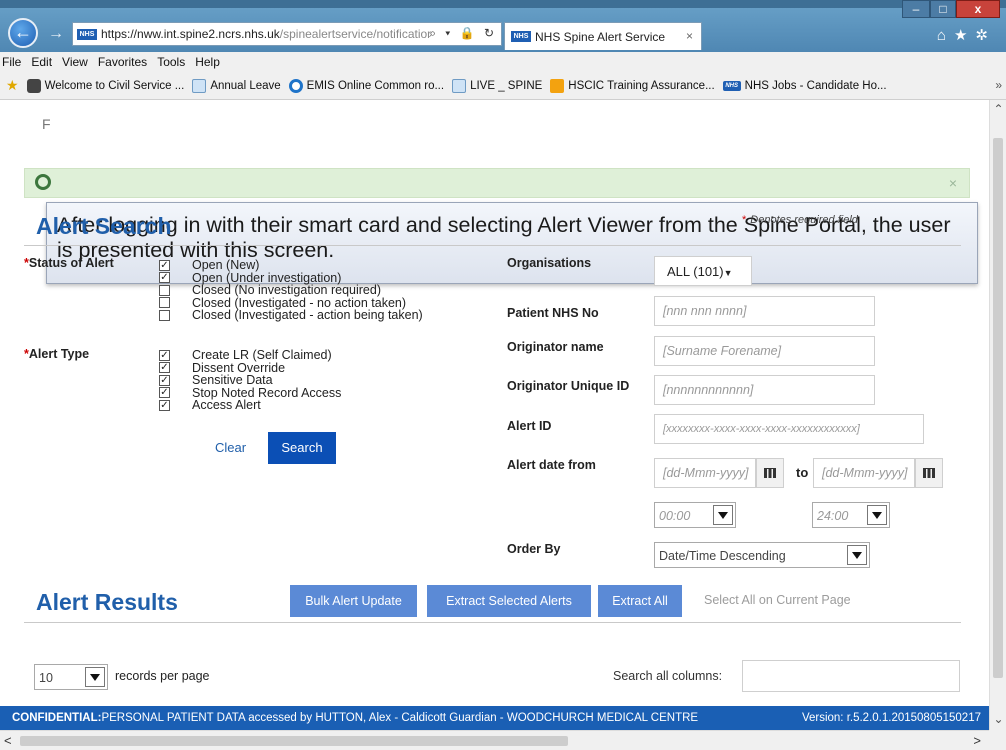  What do you see at coordinates (302, 448) in the screenshot?
I see `search-button: Search` at bounding box center [302, 448].